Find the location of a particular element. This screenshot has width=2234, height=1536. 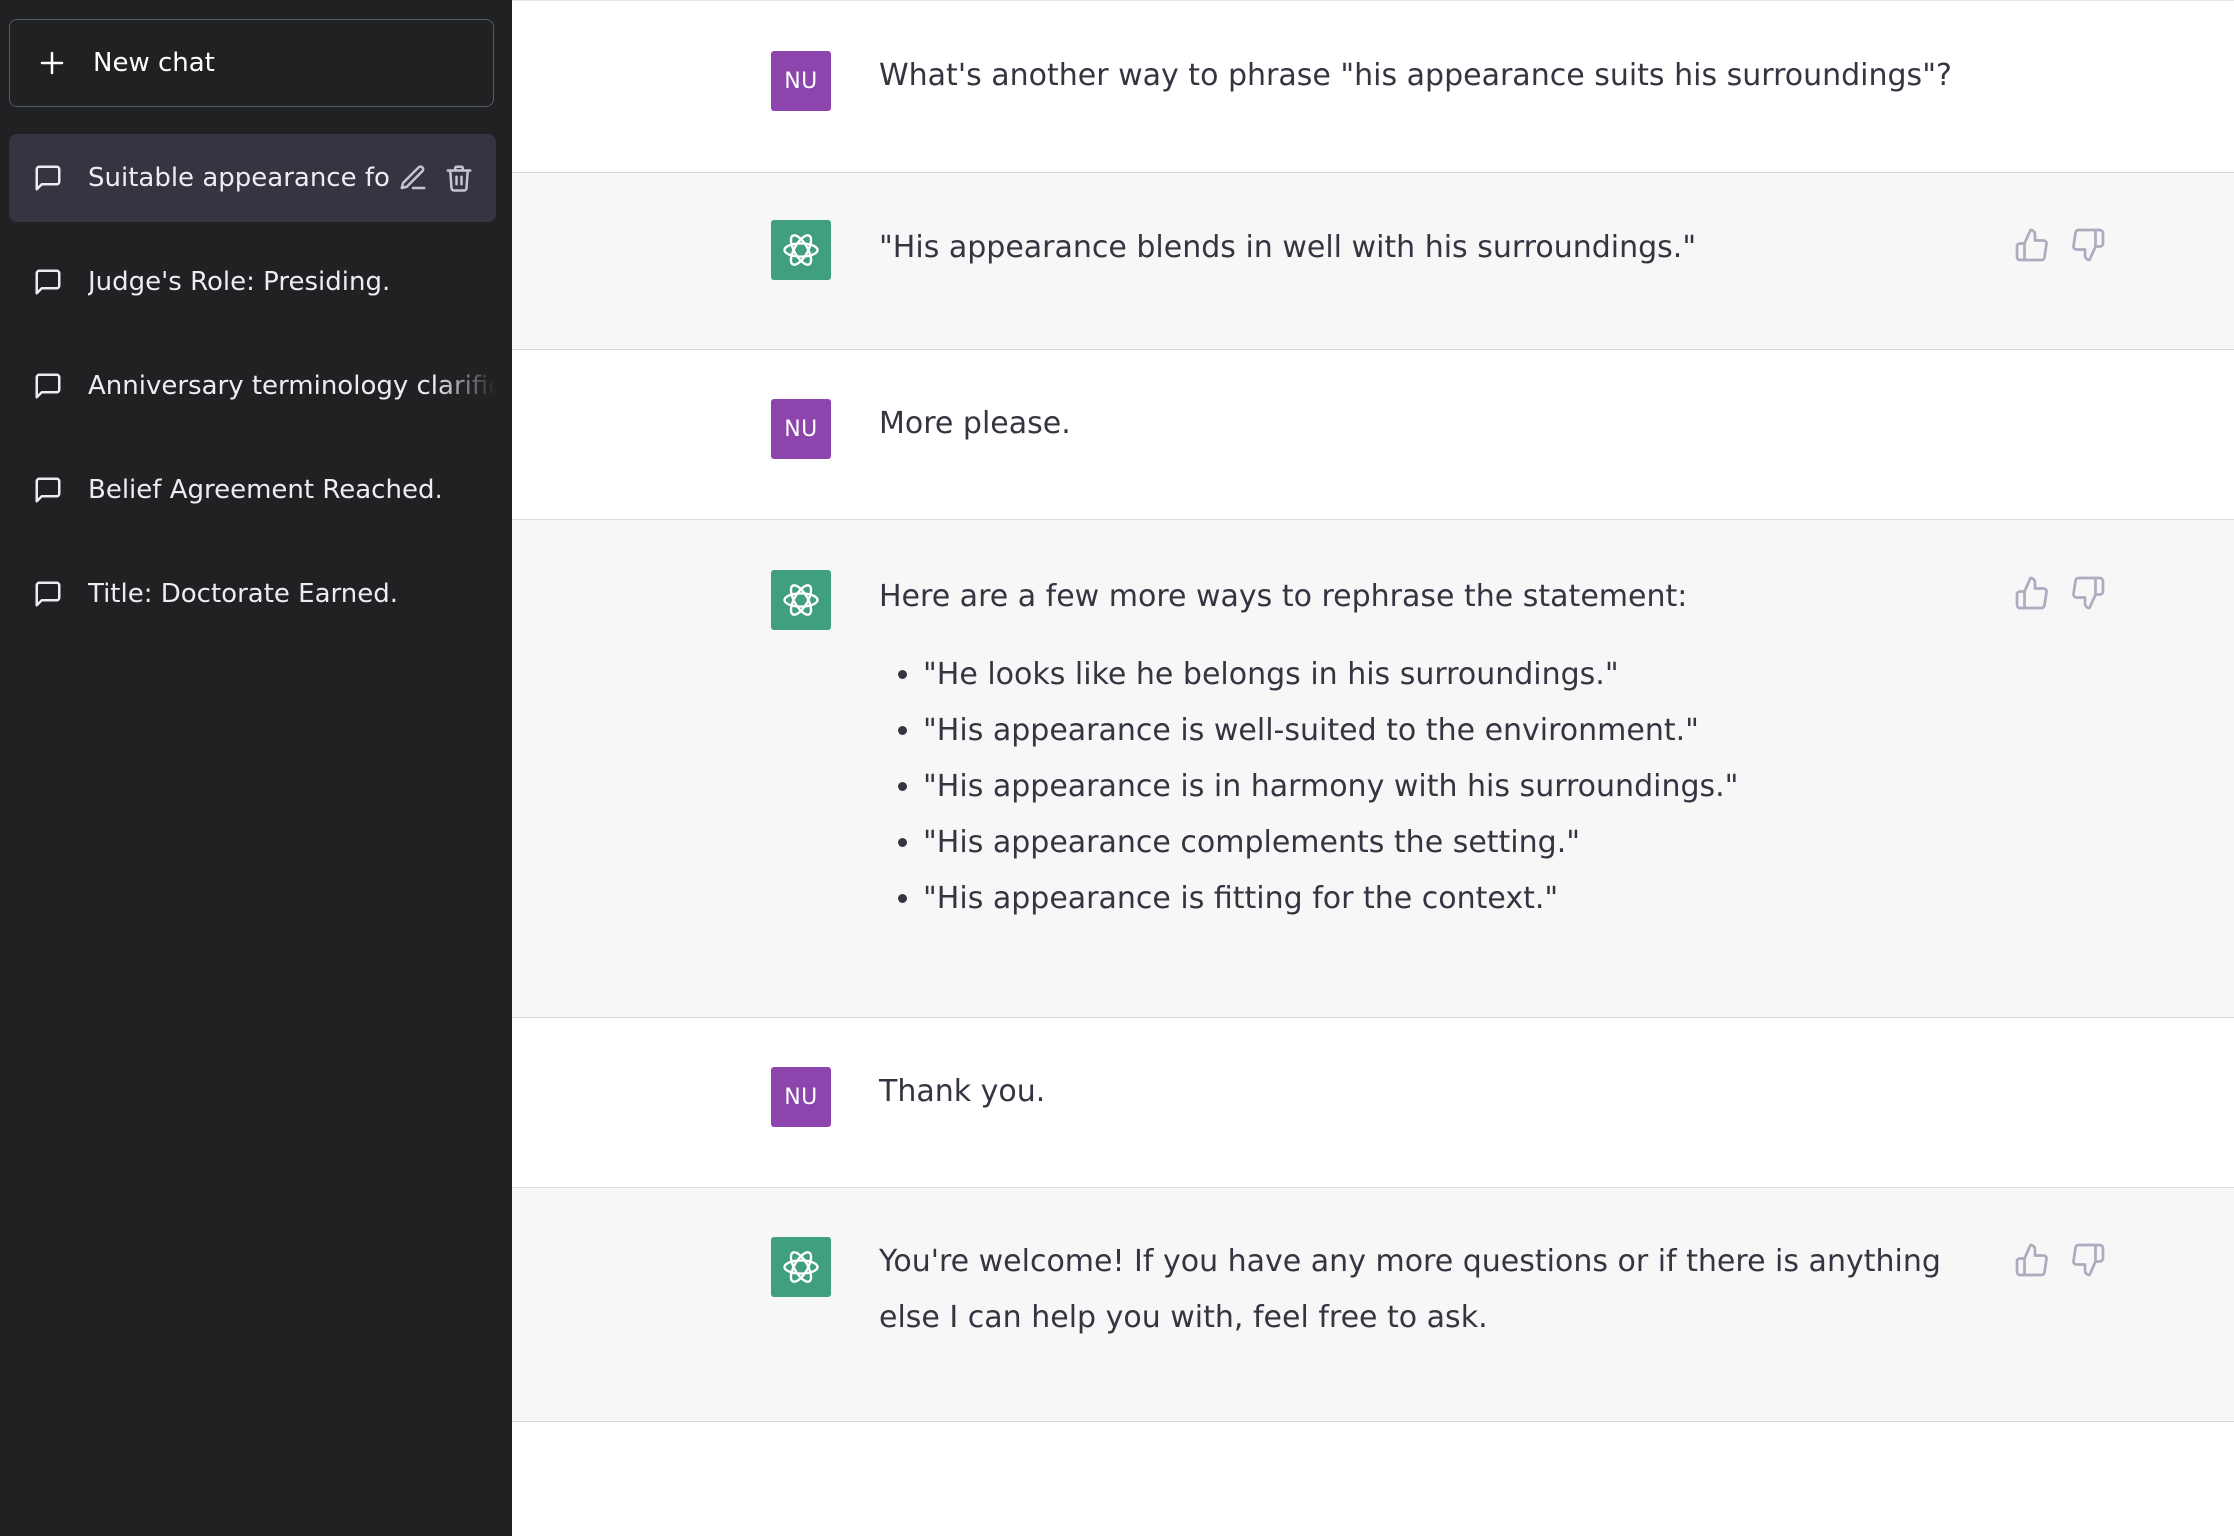

user-message: NU More please. is located at coordinates (1373, 435).